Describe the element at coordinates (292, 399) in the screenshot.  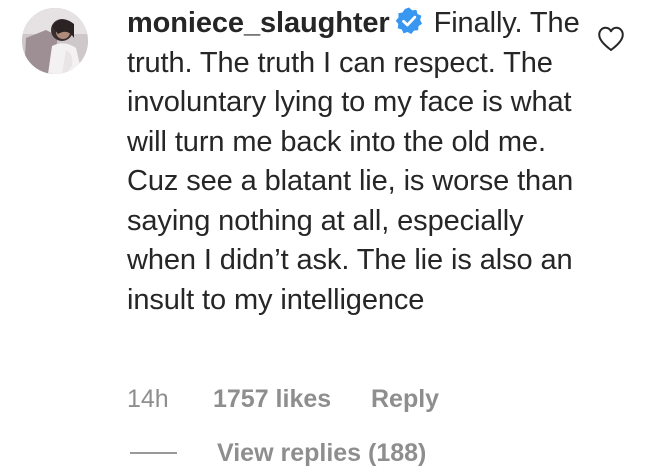
I see `likes-count: 1757 likes` at that location.